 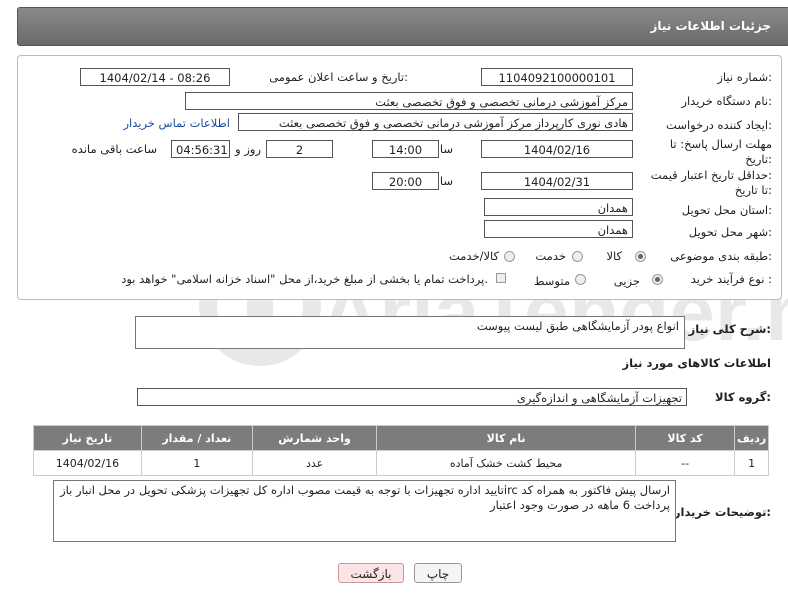 I want to click on description-field: انواع پودر آزمایشگاهی طبق لیست پیوست, so click(x=410, y=332).